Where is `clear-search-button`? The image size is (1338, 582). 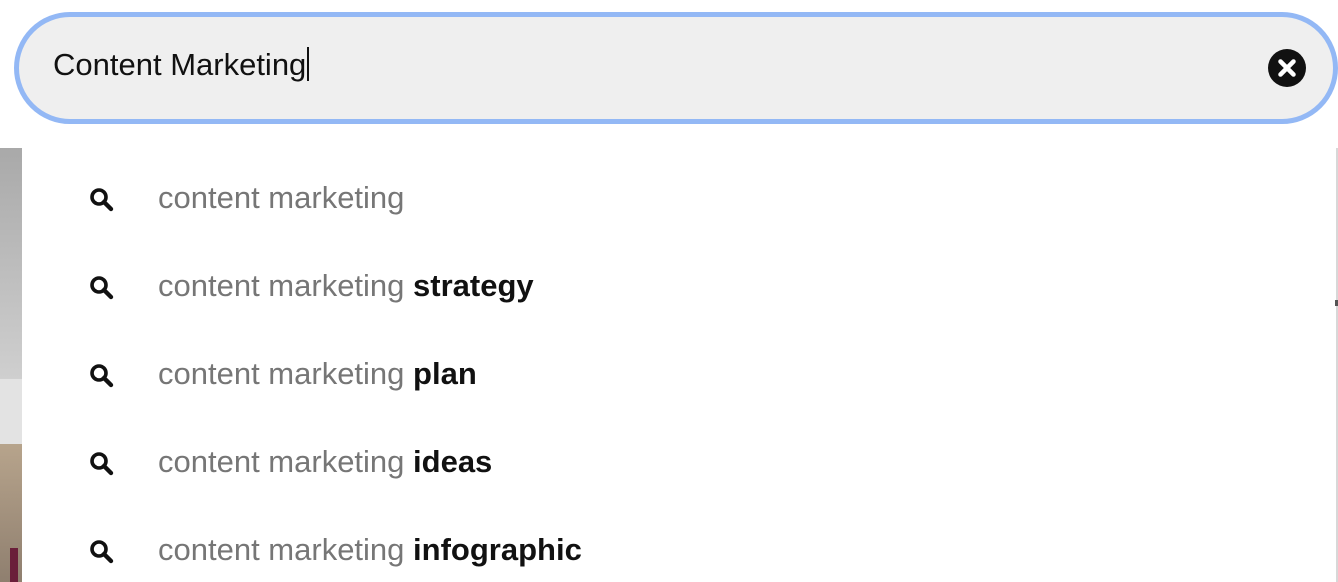
clear-search-button is located at coordinates (1287, 68).